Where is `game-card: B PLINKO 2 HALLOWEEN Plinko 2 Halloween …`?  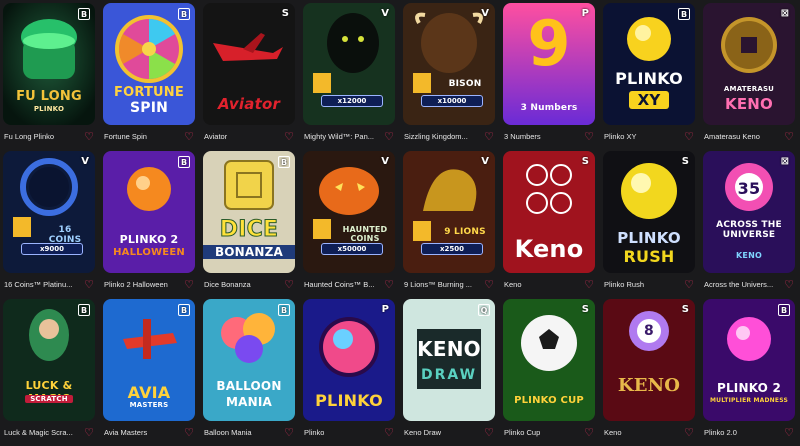 game-card: B PLINKO 2 HALLOWEEN Plinko 2 Halloween … is located at coordinates (149, 223).